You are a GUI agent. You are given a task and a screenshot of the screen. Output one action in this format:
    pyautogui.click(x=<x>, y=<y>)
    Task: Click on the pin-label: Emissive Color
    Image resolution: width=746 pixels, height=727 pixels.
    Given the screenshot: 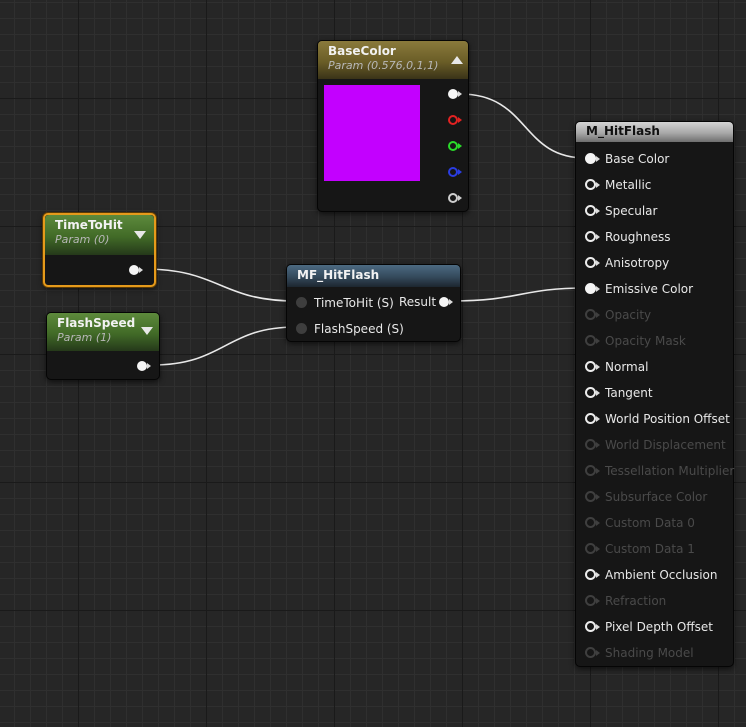 What is the action you would take?
    pyautogui.click(x=649, y=289)
    